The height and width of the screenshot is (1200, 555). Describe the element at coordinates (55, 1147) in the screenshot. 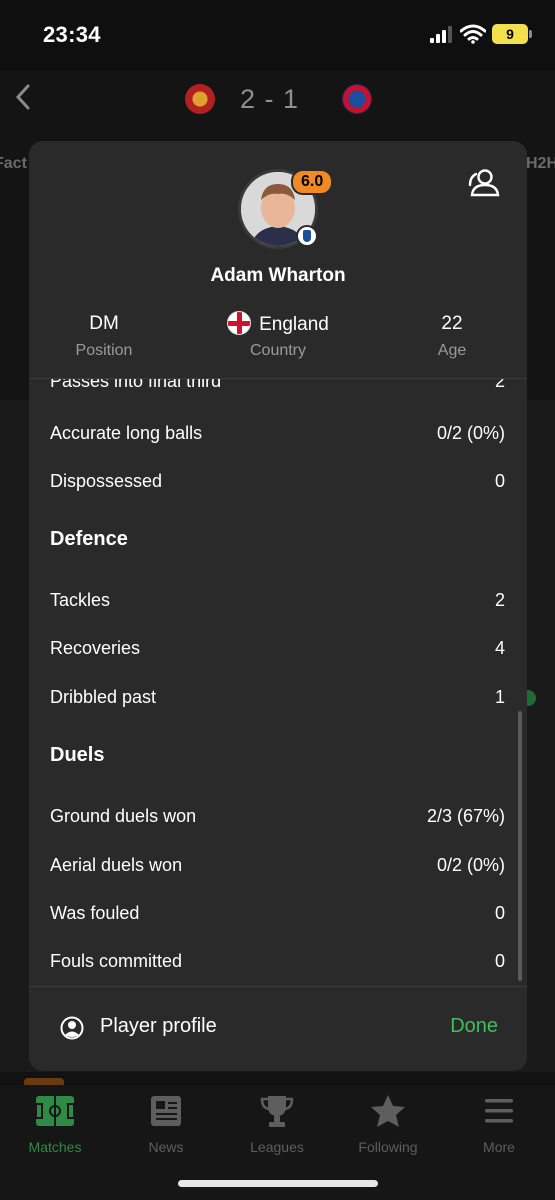

I see `tab-label: Matches` at that location.